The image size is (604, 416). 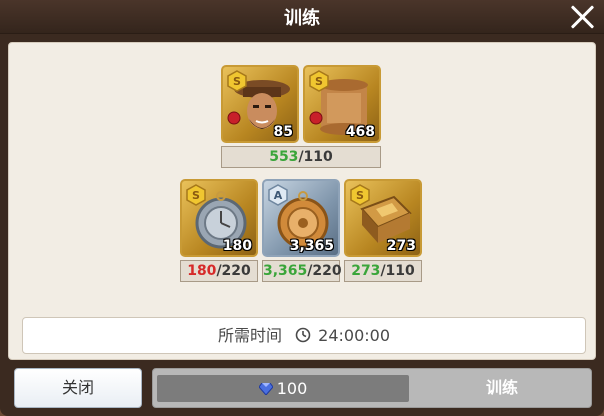 I want to click on required-time: 所需时间 24:00:00, so click(x=304, y=335).